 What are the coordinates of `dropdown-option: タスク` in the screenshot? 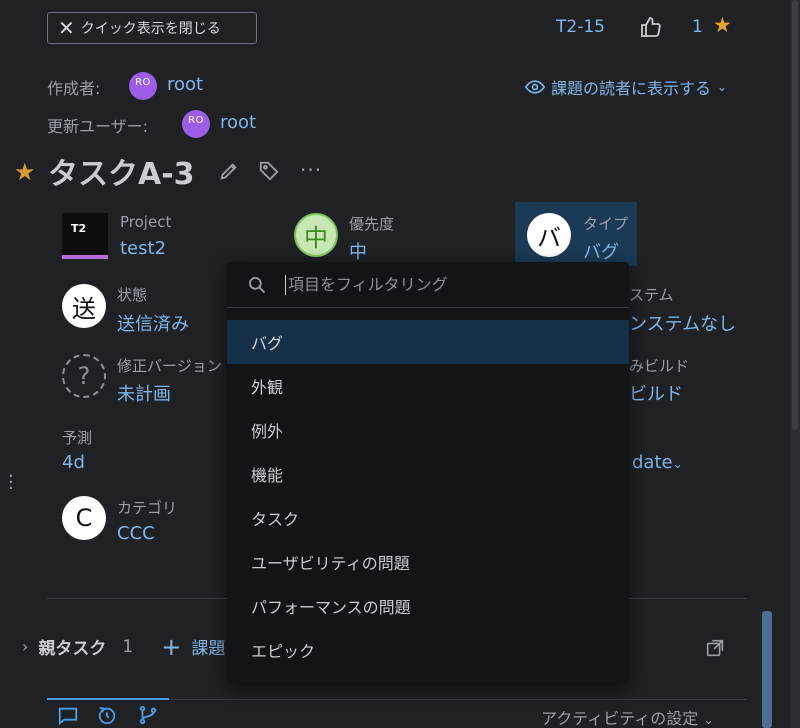 It's located at (428, 518).